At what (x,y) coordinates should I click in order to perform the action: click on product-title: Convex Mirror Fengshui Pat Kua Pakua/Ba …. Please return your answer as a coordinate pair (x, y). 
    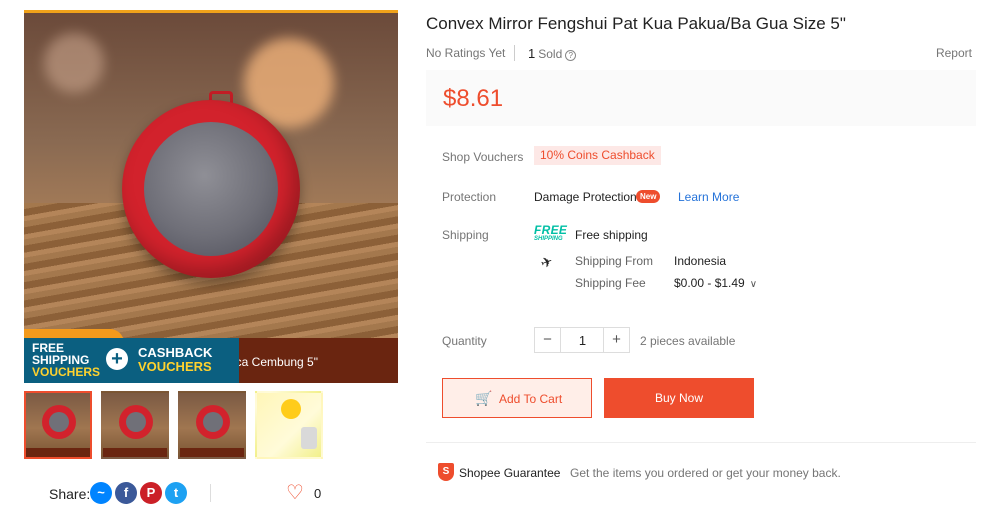
    Looking at the image, I should click on (636, 23).